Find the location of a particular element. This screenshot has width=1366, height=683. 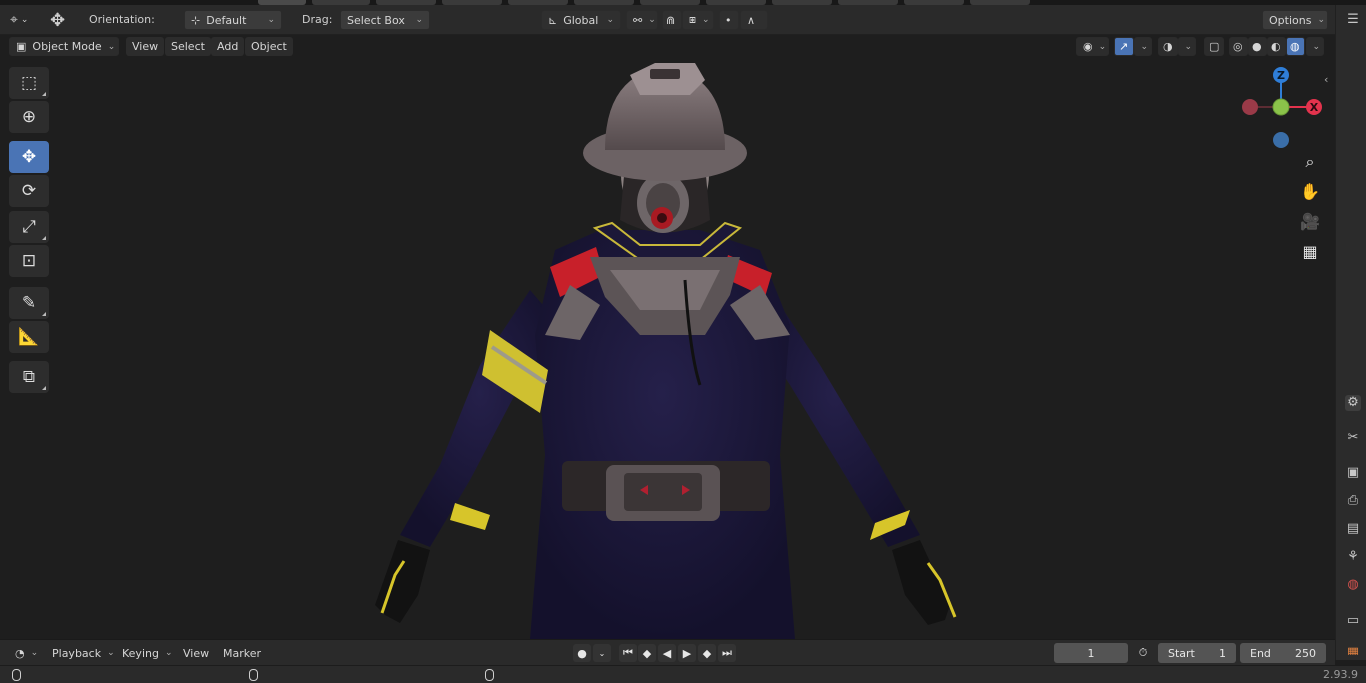

active-tool-icon: ✥ is located at coordinates (57, 20).